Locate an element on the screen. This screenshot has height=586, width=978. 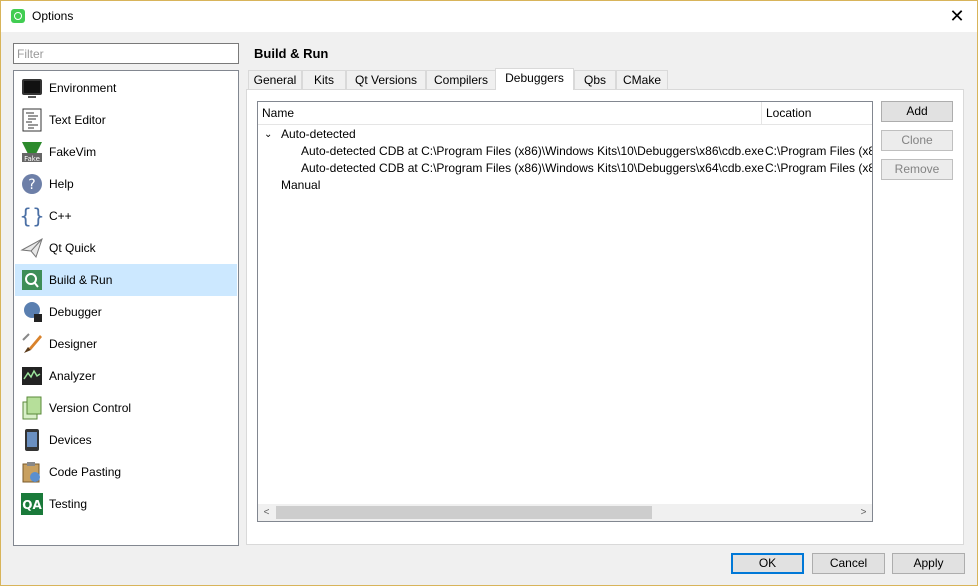
category-debugger: Debugger is located at coordinates (126, 312).